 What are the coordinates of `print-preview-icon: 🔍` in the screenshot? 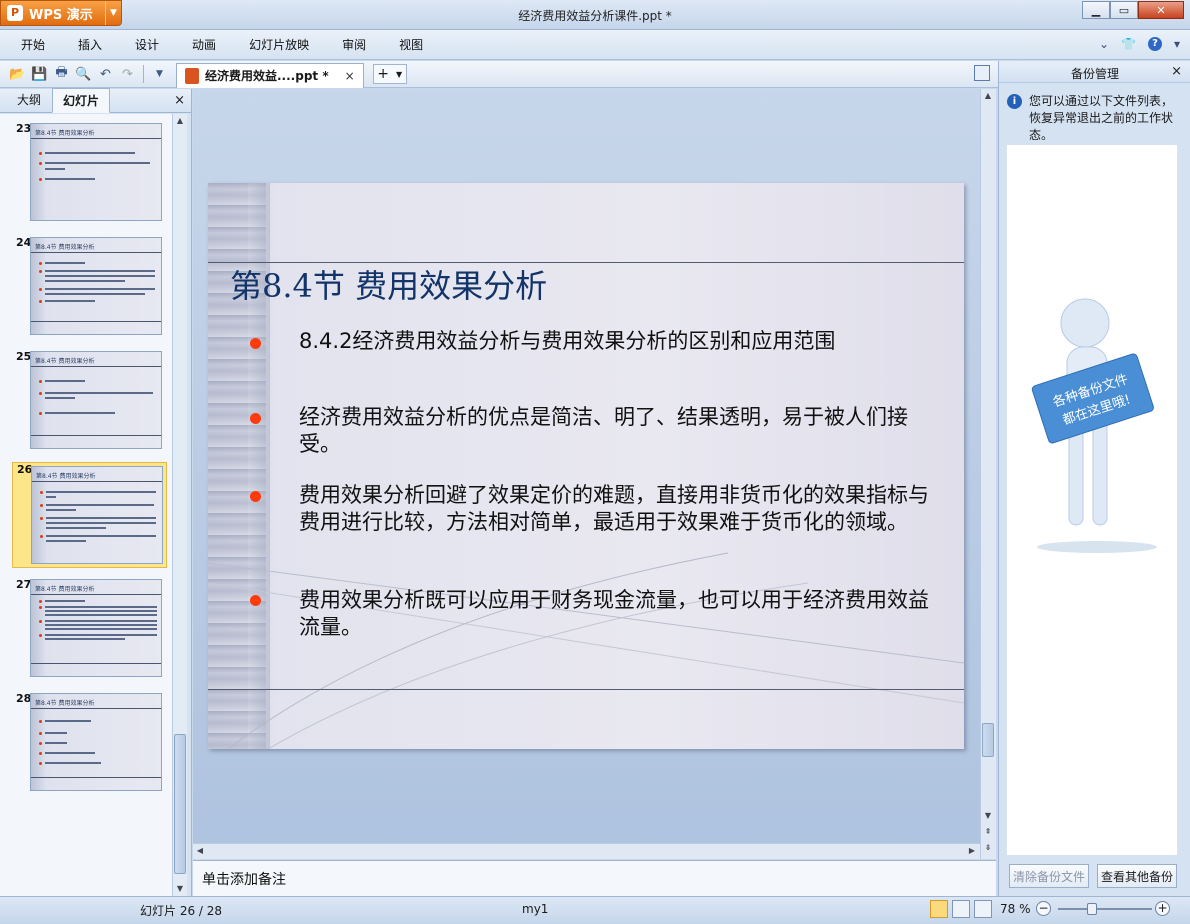 It's located at (83, 74).